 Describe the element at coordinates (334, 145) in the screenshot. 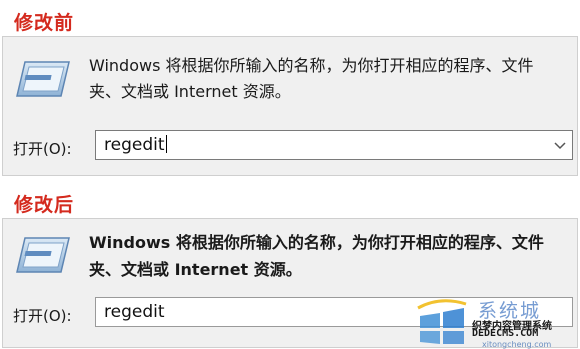

I see `open-combobox: regedit` at that location.